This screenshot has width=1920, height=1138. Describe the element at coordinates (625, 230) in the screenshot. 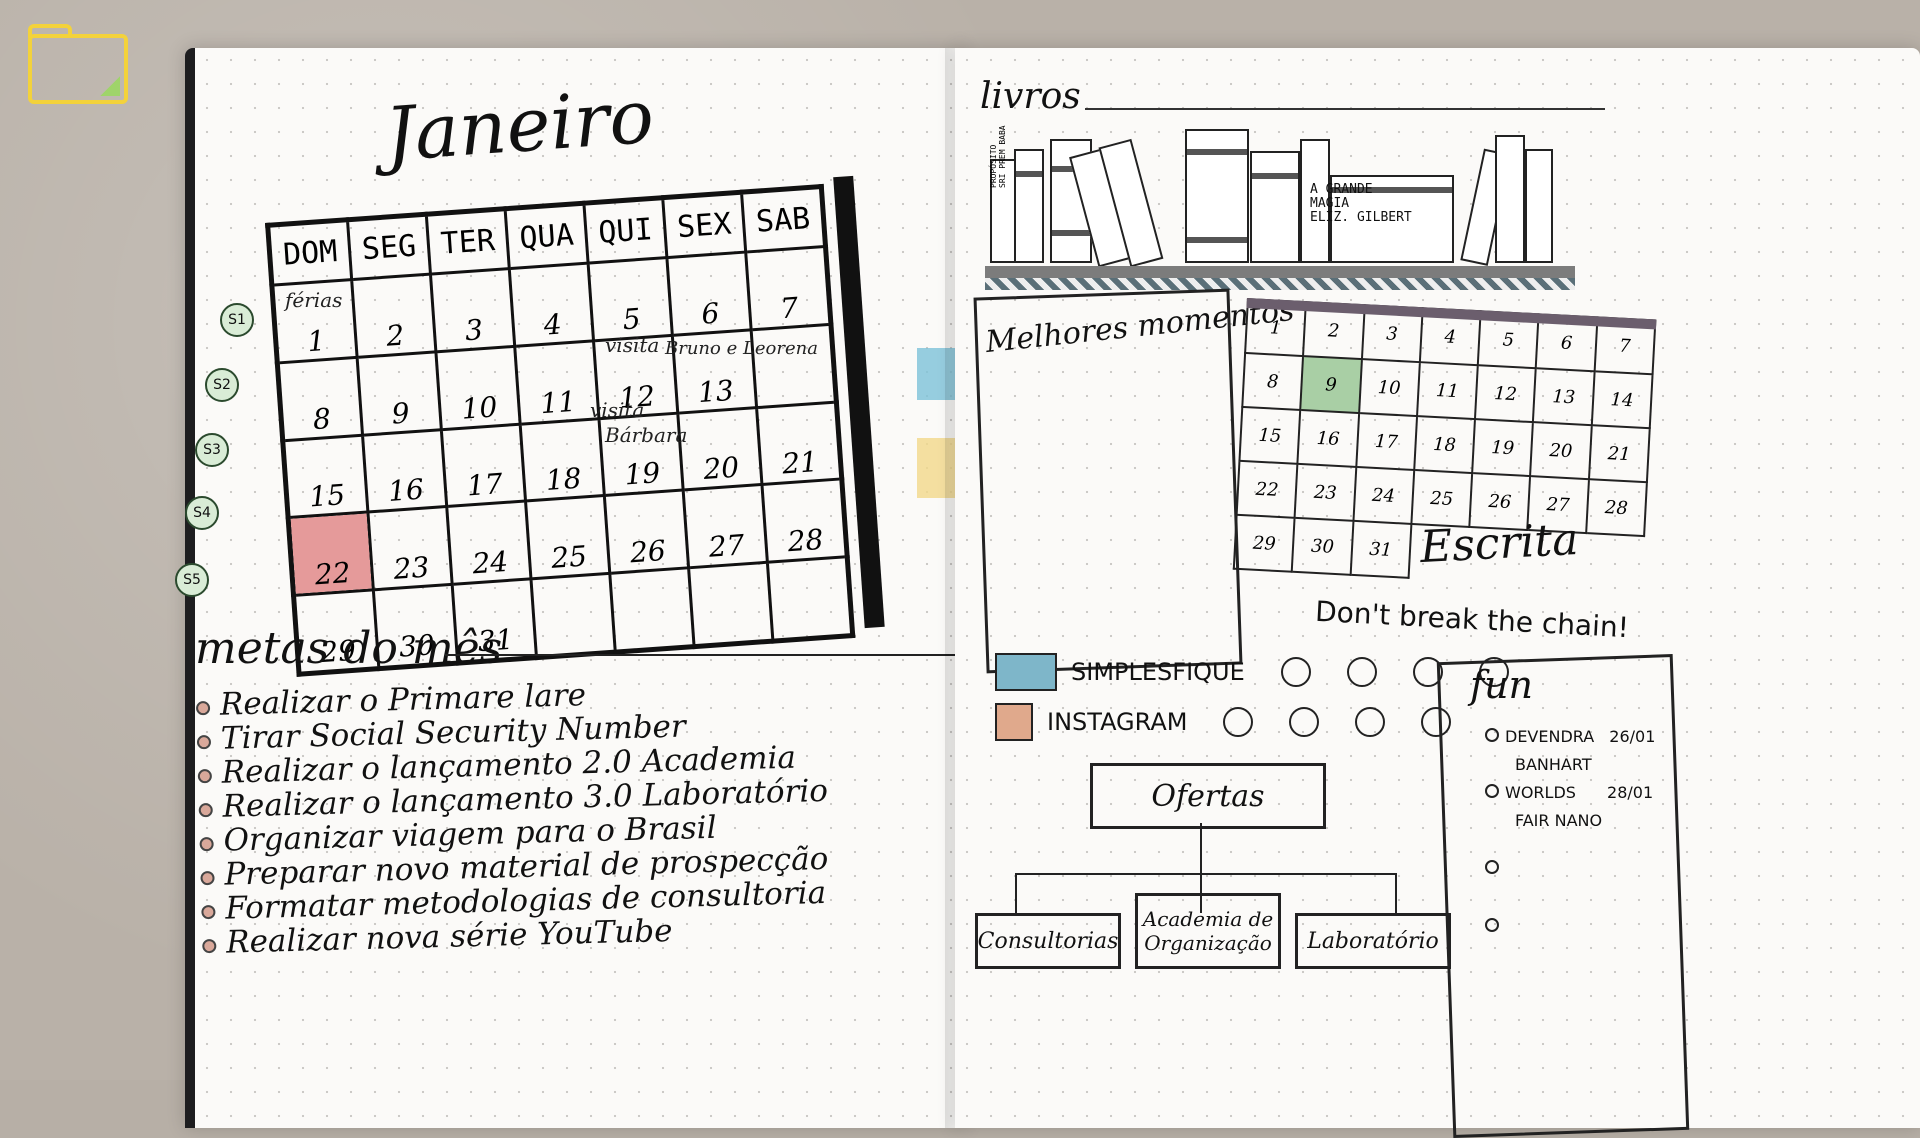

I see `weekday-header: QUI` at that location.